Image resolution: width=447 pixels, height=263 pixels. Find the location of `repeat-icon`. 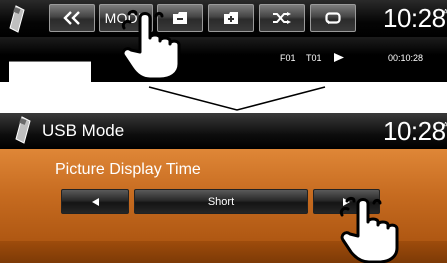

repeat-icon is located at coordinates (333, 18).